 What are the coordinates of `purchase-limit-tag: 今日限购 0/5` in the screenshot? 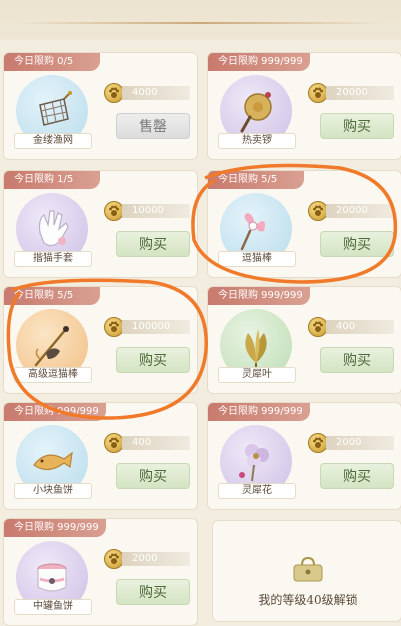 It's located at (52, 62).